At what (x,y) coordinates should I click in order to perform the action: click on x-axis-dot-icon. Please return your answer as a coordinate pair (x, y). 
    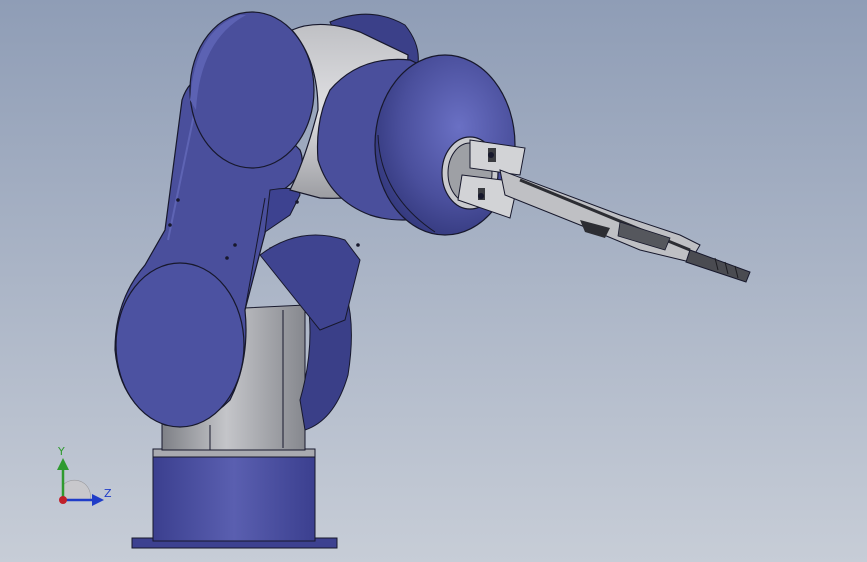
    Looking at the image, I should click on (63, 500).